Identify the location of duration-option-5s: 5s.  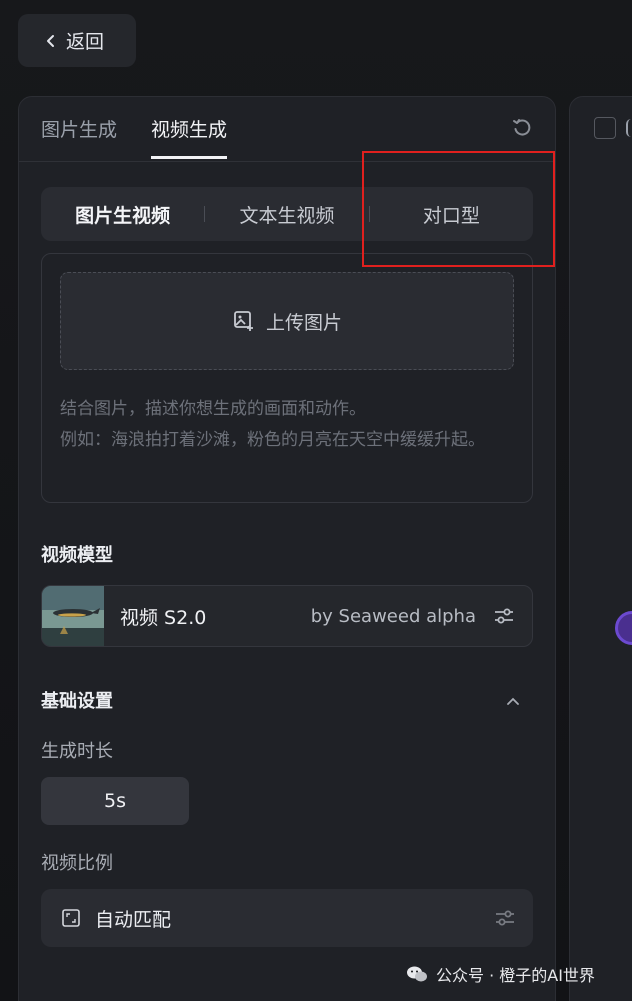
(115, 801).